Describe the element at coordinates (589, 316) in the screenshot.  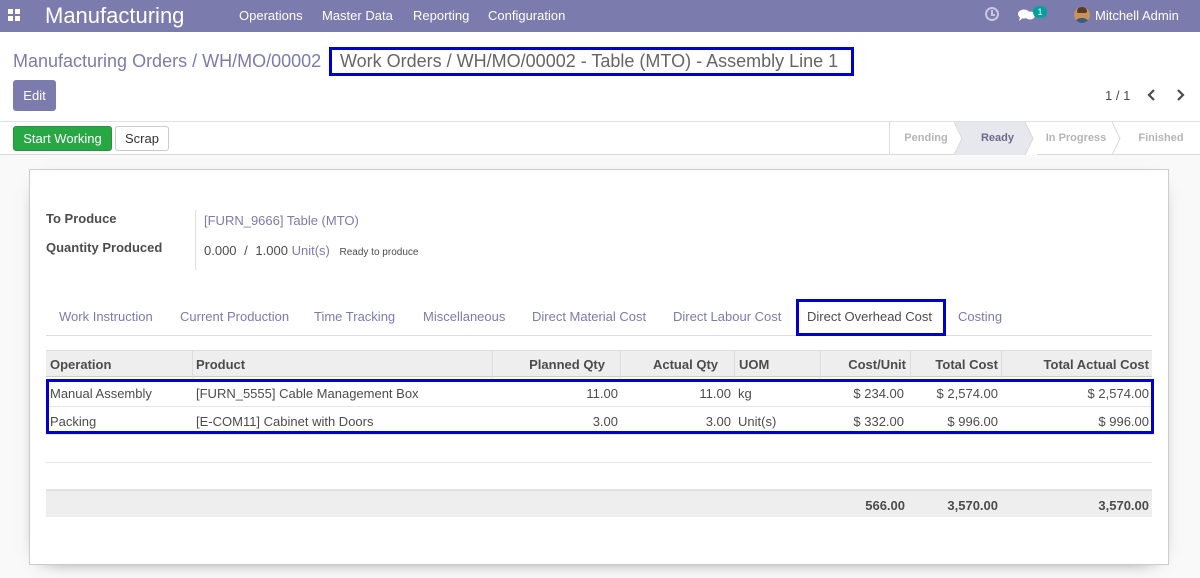
I see `tab-direct-material-cost: Direct Material Cost` at that location.